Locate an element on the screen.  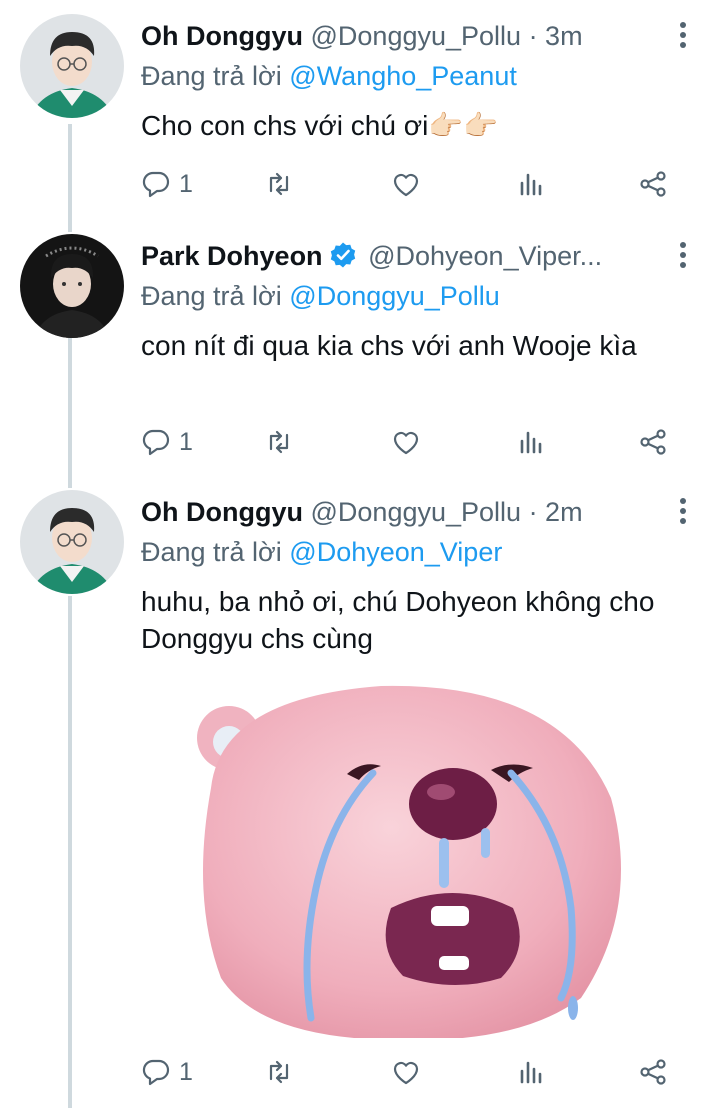
mention-link: @Wangho_Peanut is located at coordinates (403, 76).